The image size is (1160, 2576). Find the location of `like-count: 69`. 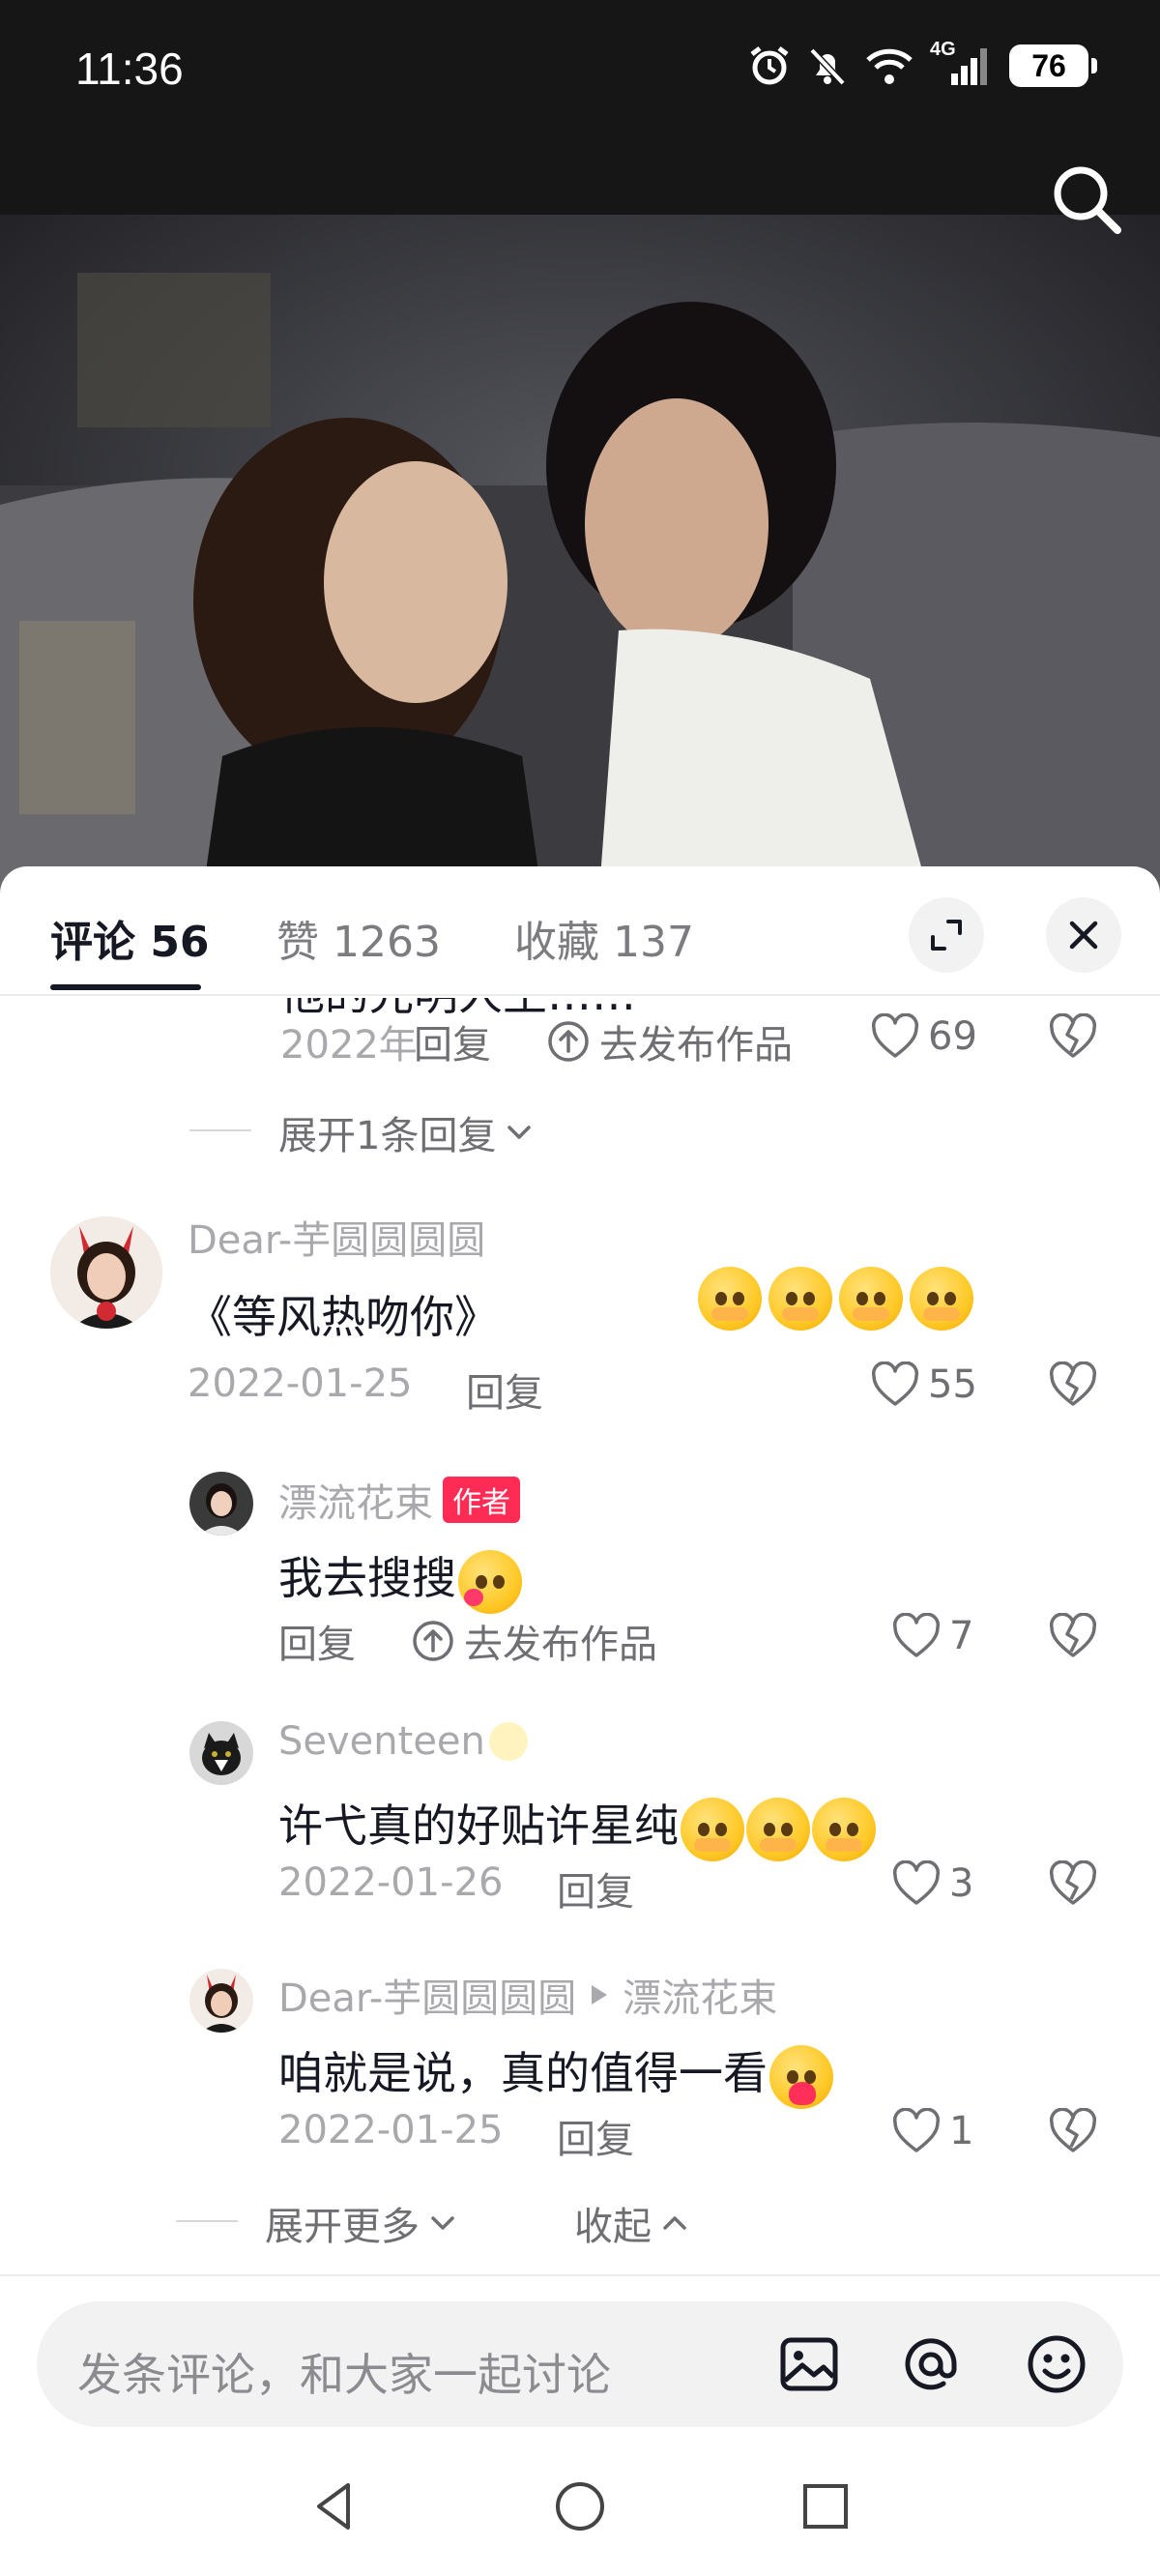

like-count: 69 is located at coordinates (953, 1036).